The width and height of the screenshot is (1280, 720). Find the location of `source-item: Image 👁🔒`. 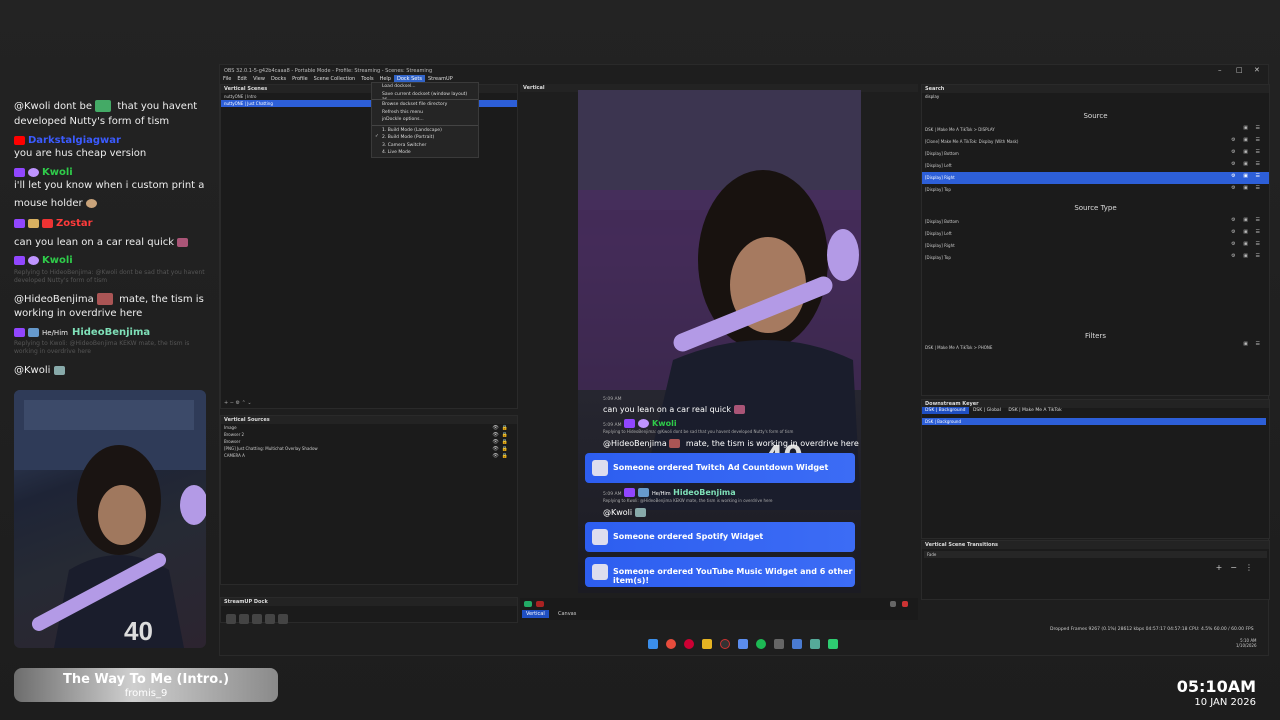

source-item: Image 👁🔒 is located at coordinates (369, 427).